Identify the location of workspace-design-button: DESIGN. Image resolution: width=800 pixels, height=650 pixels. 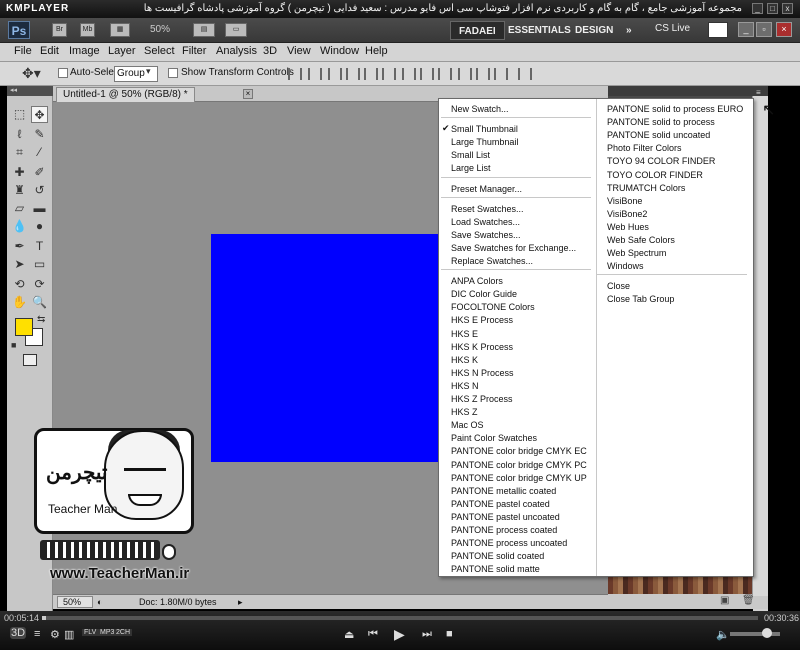
(594, 30).